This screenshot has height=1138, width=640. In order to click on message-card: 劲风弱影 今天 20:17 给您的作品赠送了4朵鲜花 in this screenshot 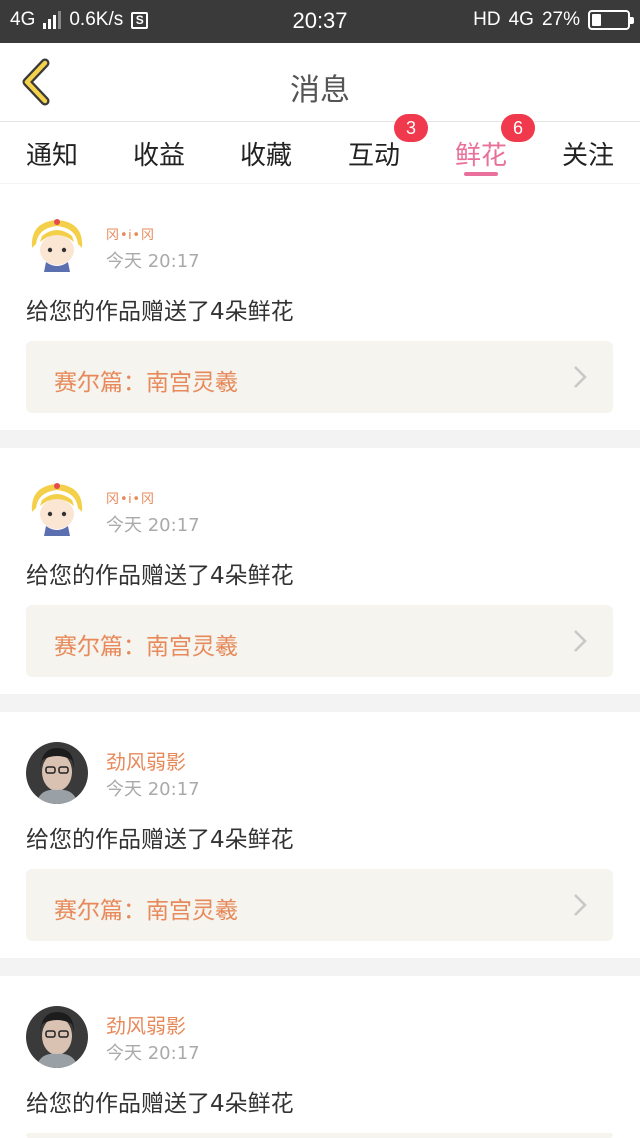, I will do `click(320, 1057)`.